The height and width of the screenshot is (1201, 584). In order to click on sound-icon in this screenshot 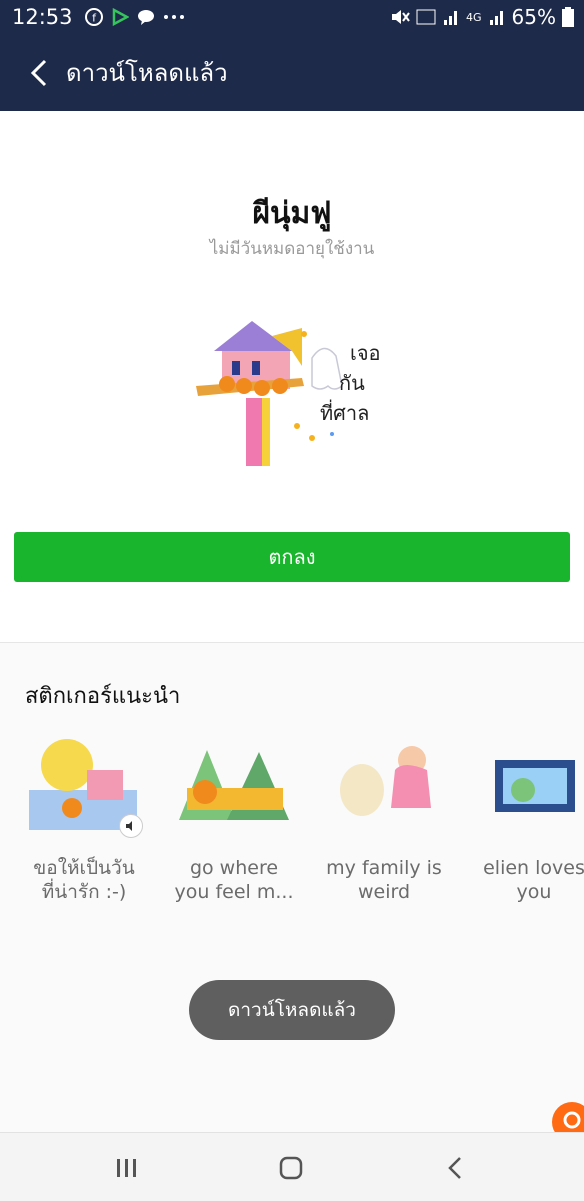, I will do `click(131, 826)`.